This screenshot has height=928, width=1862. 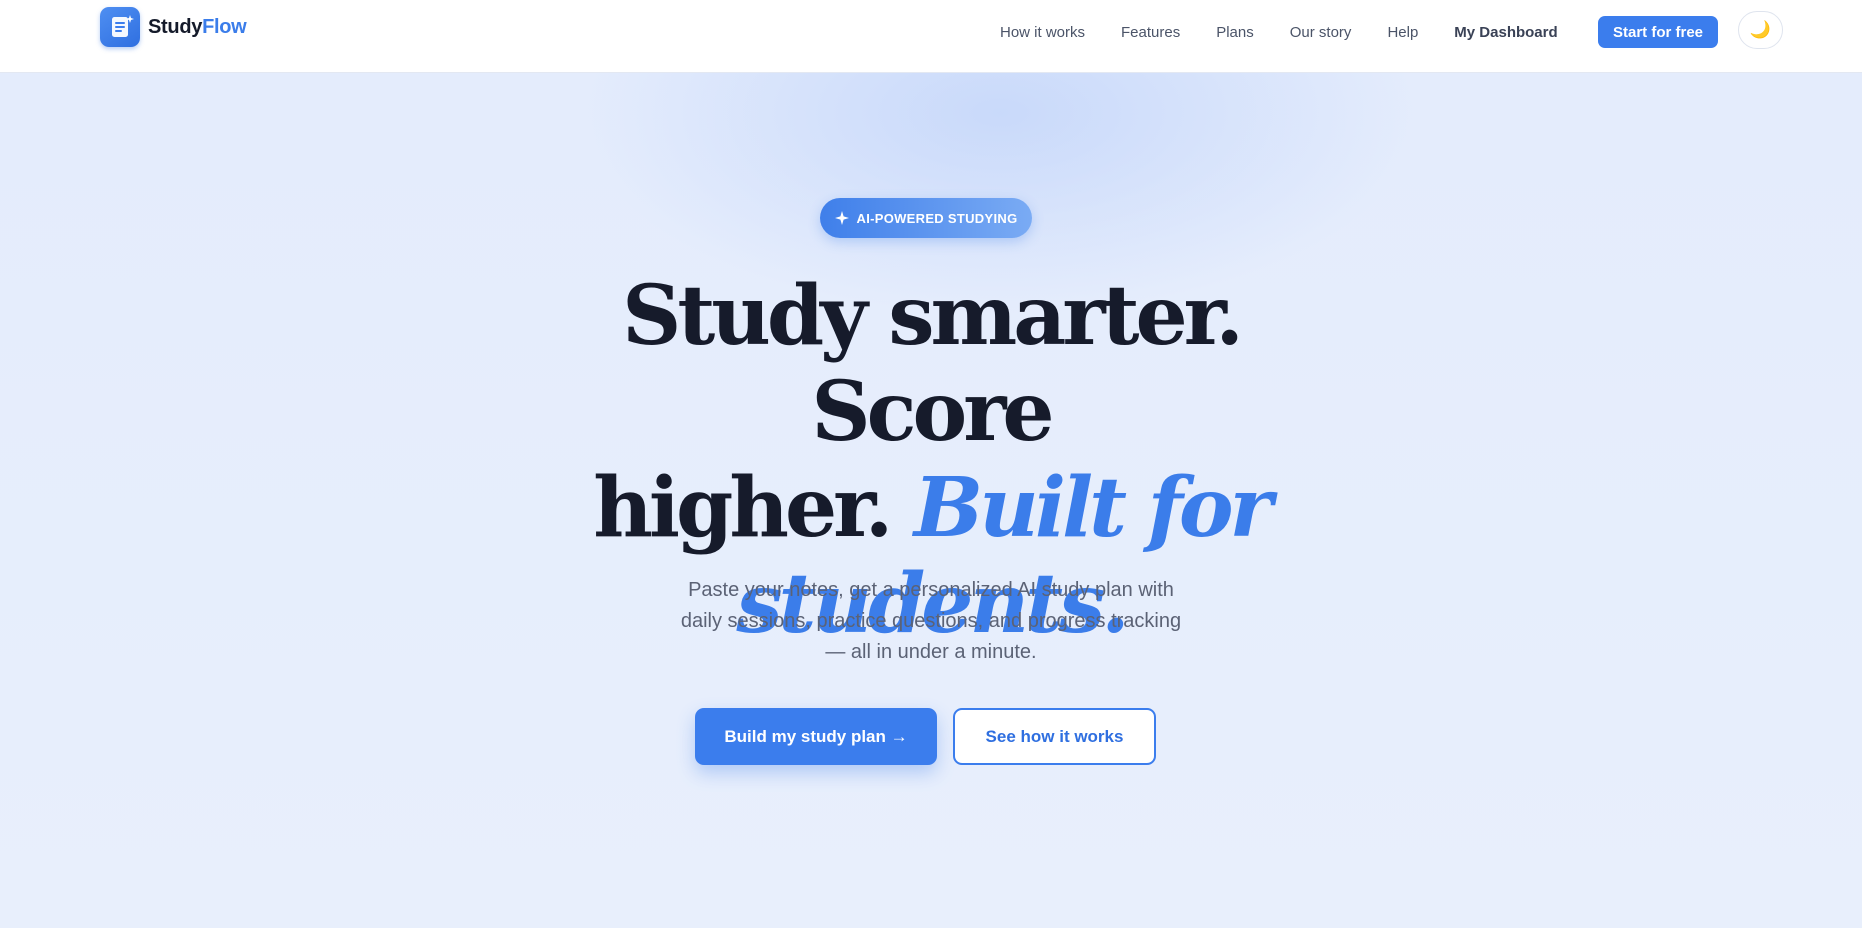 I want to click on sparkle-icon, so click(x=841, y=218).